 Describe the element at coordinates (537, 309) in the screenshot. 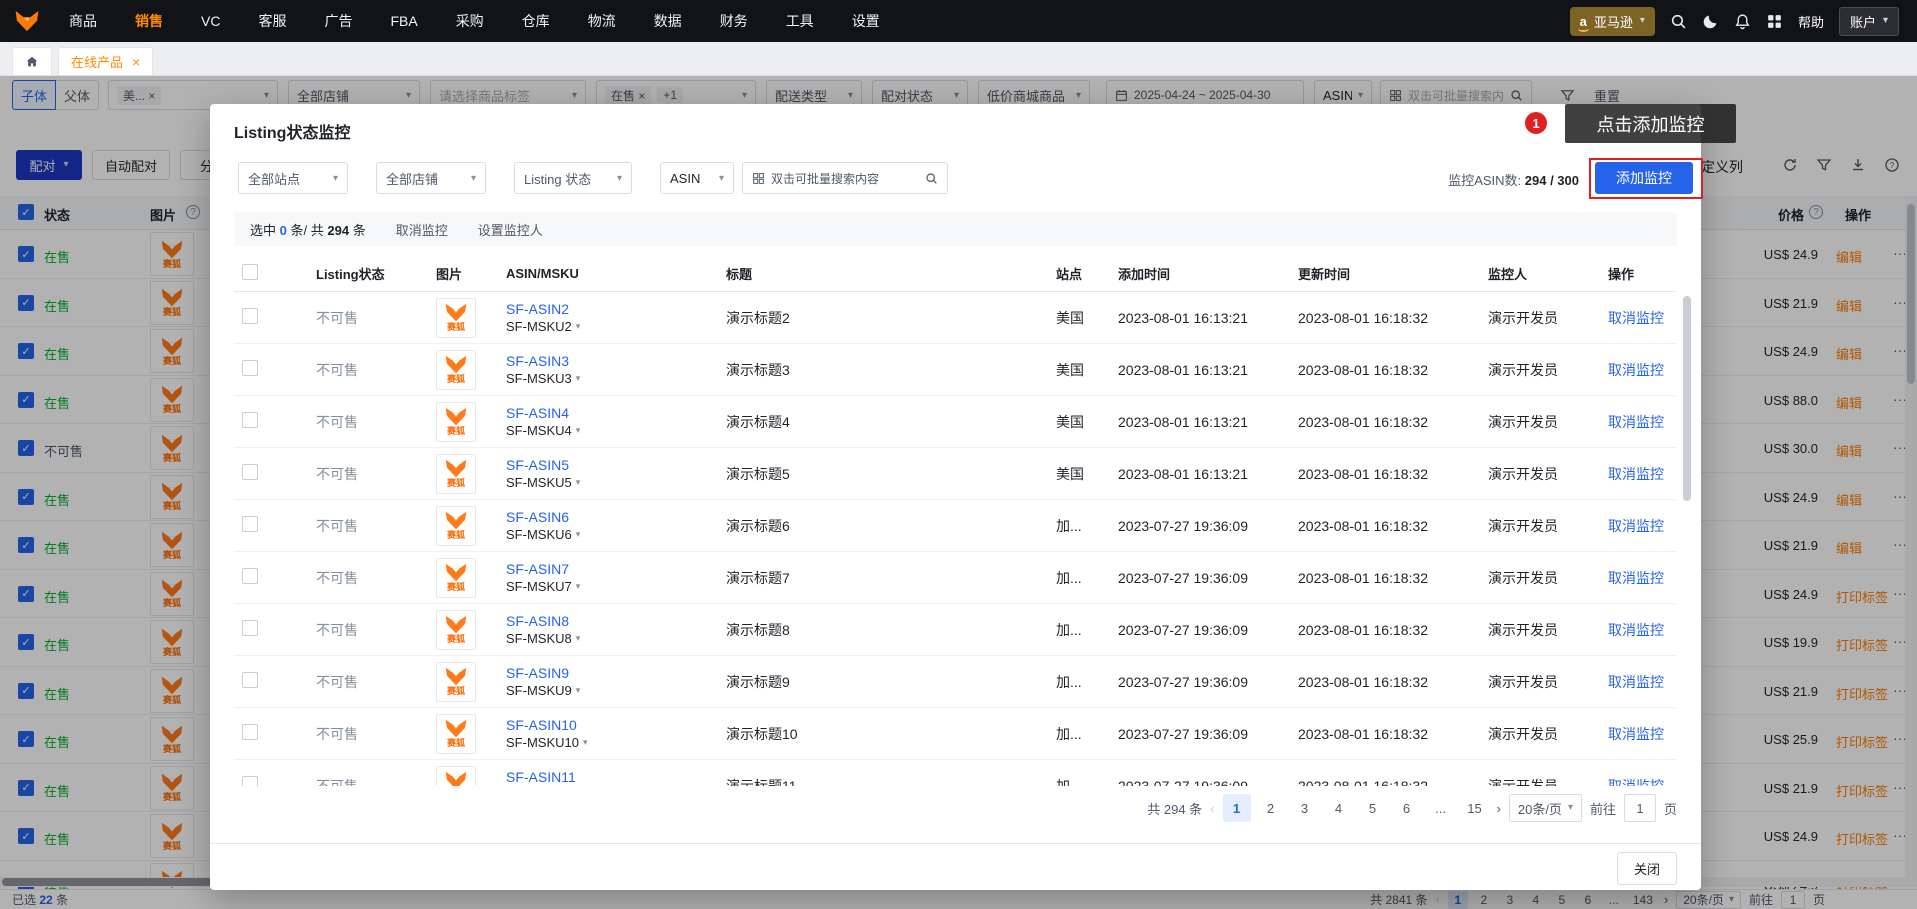

I see `asin-link: SF-ASIN2` at that location.